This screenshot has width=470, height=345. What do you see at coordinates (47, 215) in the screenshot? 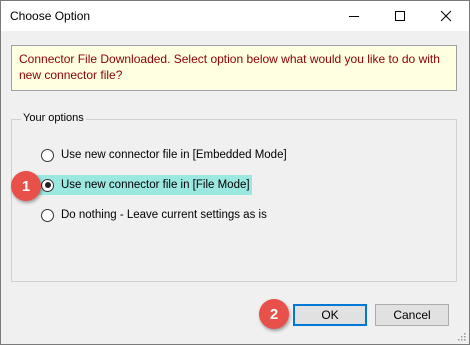
I see `radio-do-nothing` at bounding box center [47, 215].